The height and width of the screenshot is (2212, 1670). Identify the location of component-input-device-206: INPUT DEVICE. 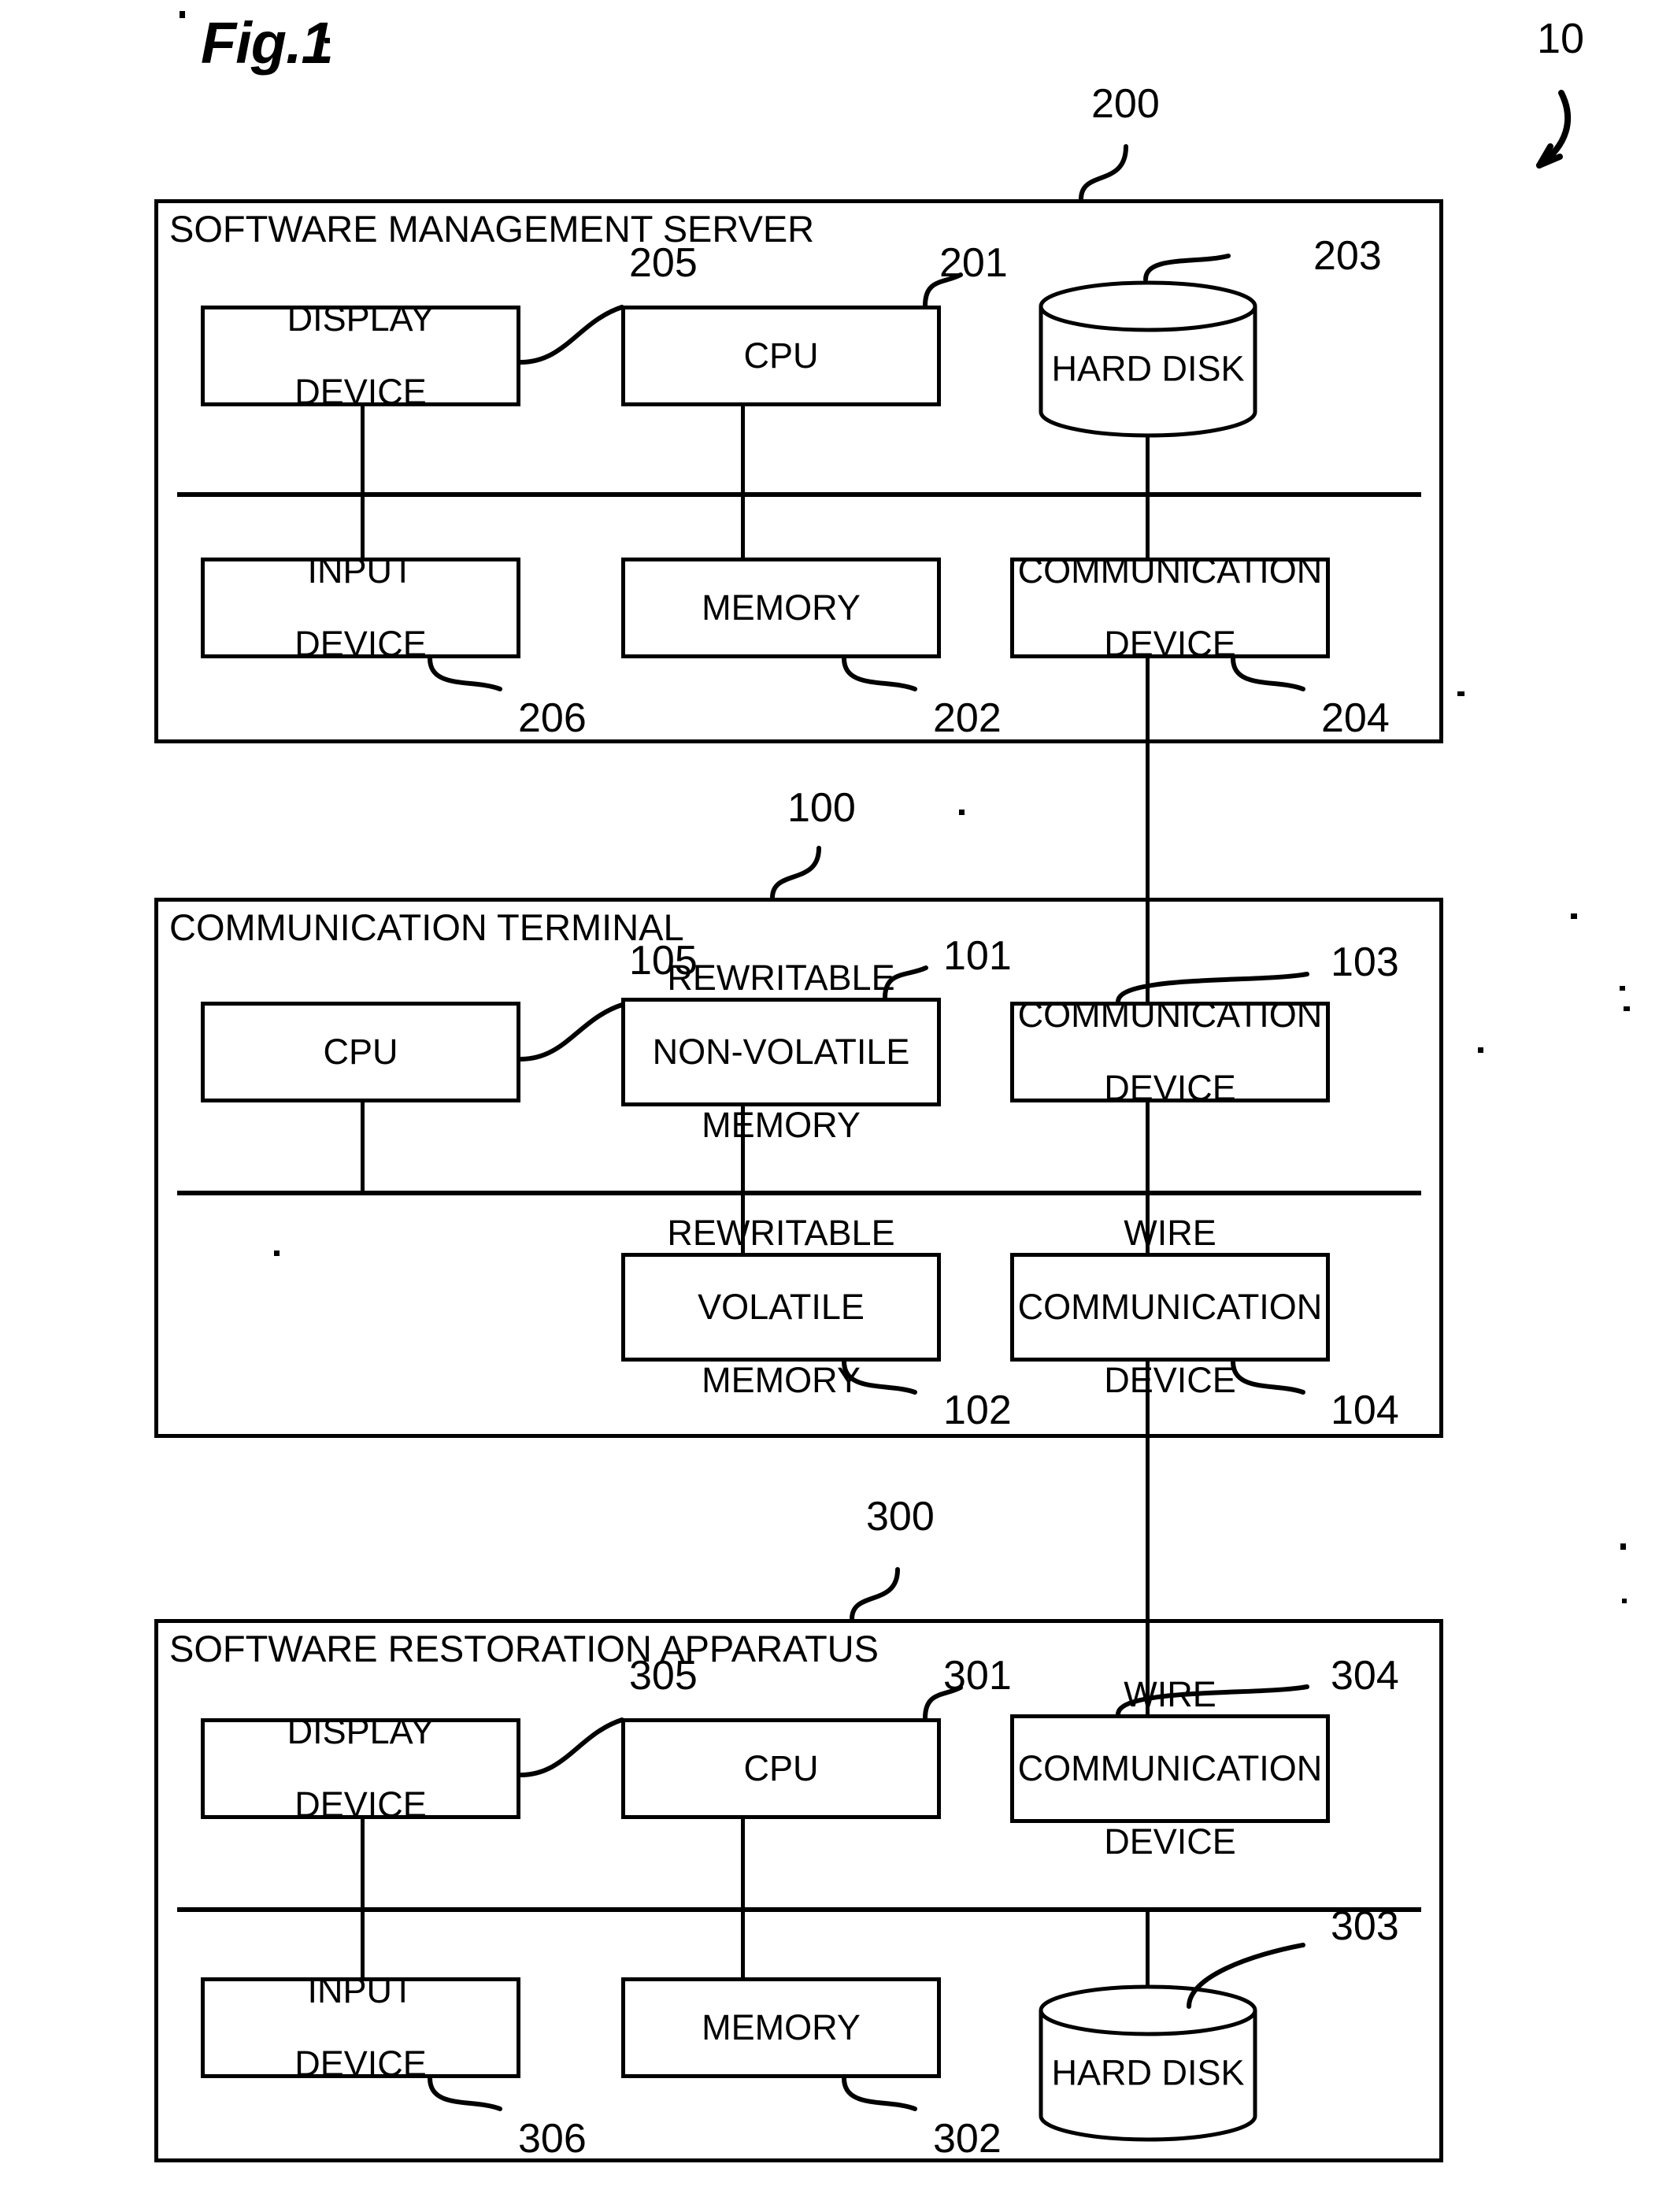
(360, 607).